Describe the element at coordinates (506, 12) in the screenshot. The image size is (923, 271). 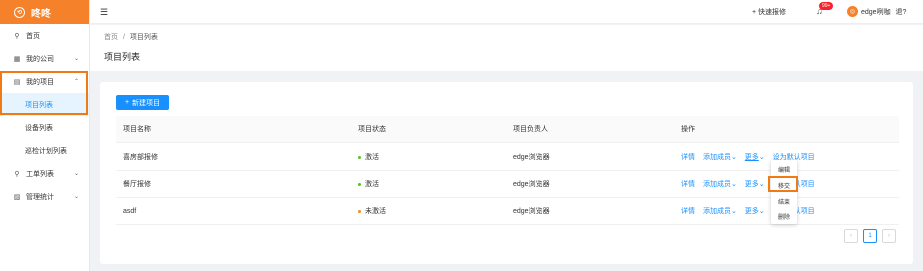
I see `topbar: ☰ + 快速报修 ♫ 99+ ◎ edge咧咖 退?` at that location.